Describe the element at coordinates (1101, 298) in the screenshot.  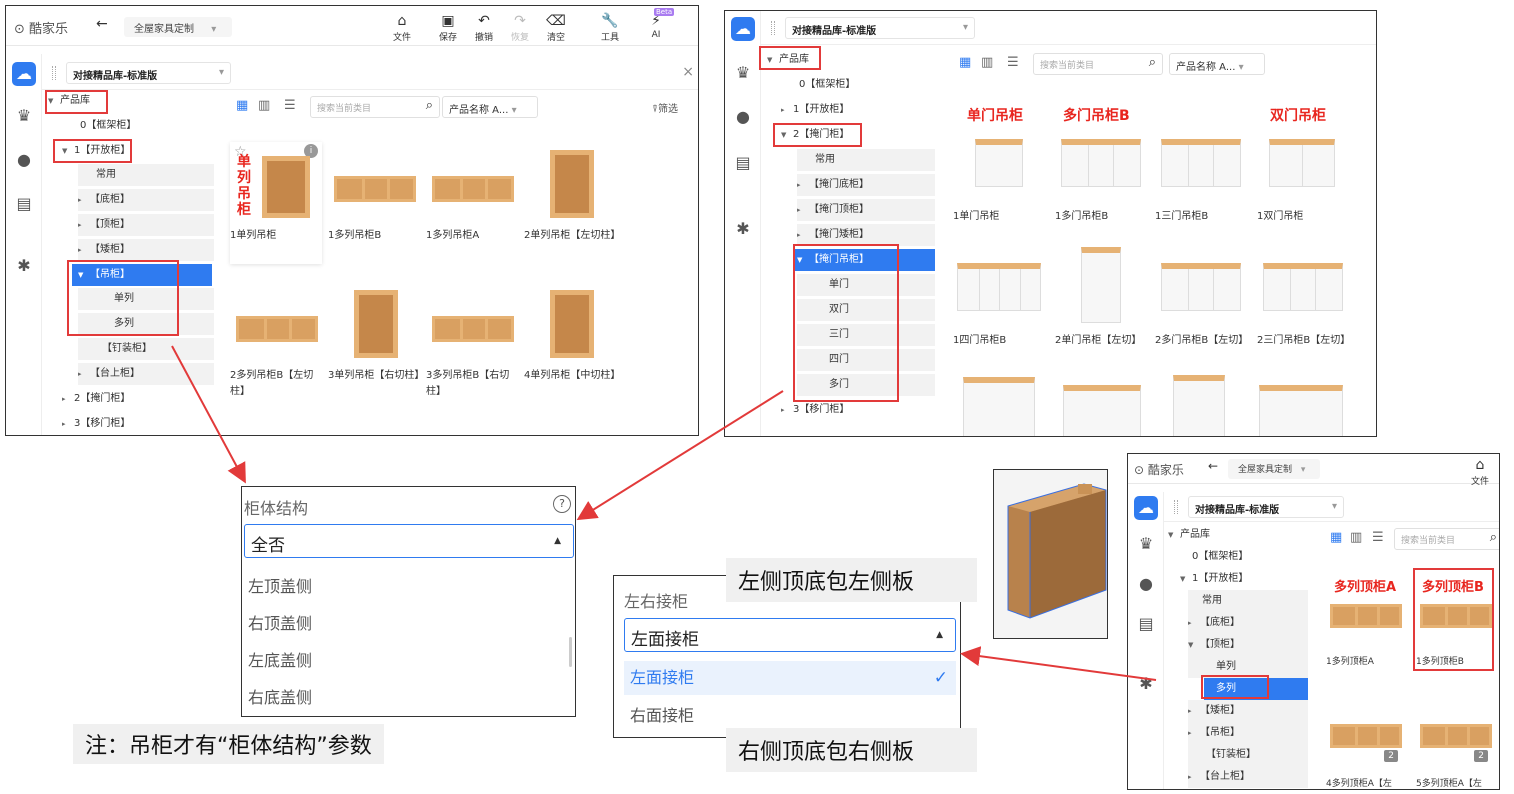
I see `product-card: 2单门吊柜【左切】` at that location.